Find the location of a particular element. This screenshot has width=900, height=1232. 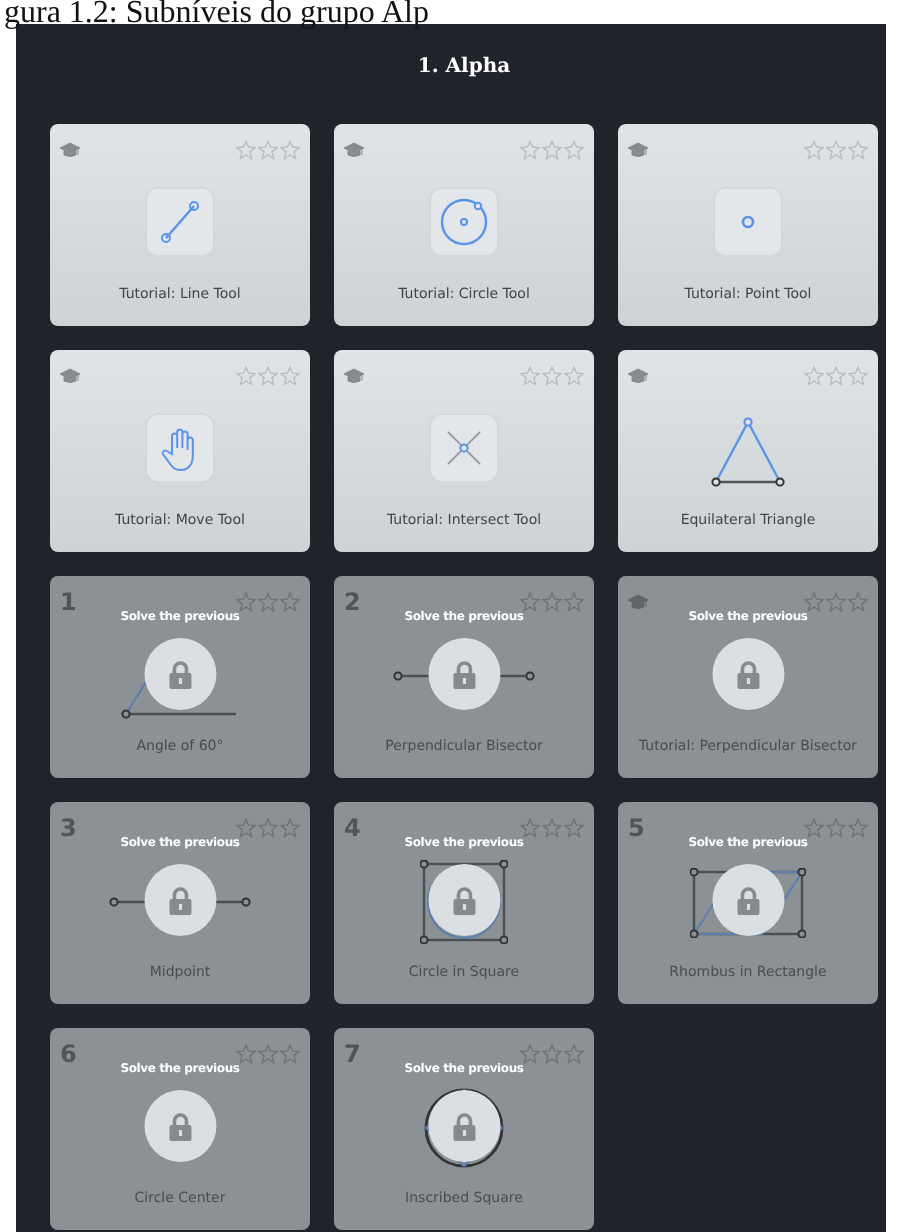

level-number: 4 is located at coordinates (352, 828).